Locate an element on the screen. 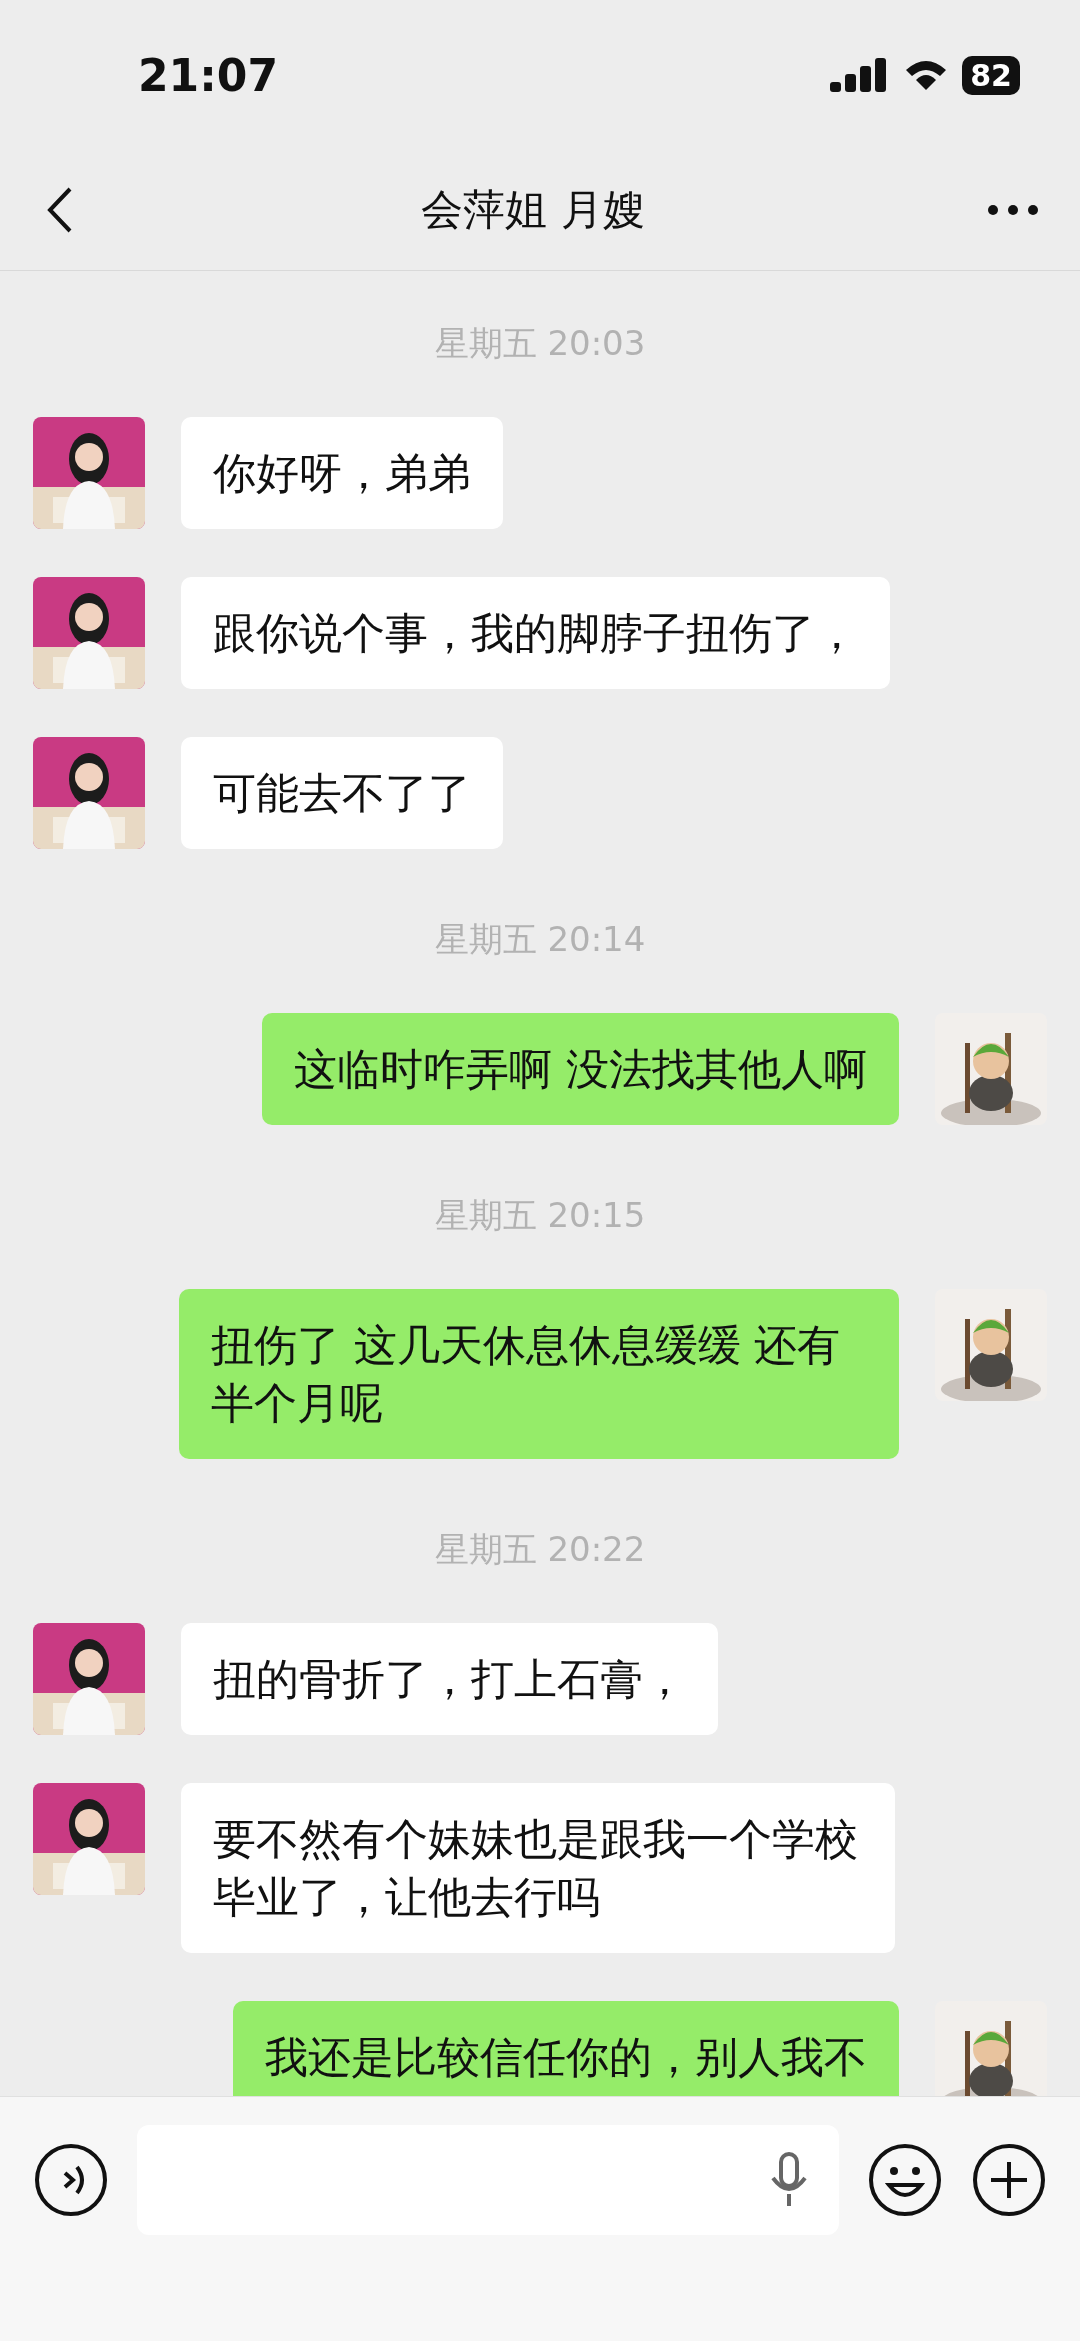  chat-title: 会萍姐 月嫂 is located at coordinates (533, 210).